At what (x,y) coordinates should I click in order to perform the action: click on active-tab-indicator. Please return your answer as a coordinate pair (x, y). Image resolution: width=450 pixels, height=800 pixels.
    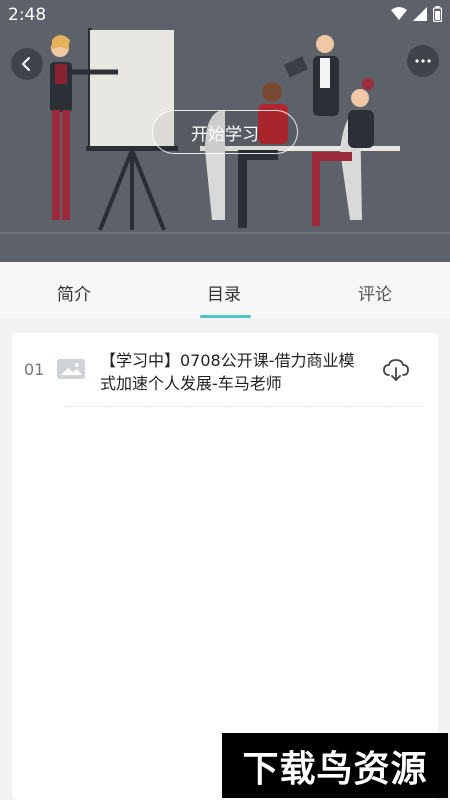
    Looking at the image, I should click on (225, 316).